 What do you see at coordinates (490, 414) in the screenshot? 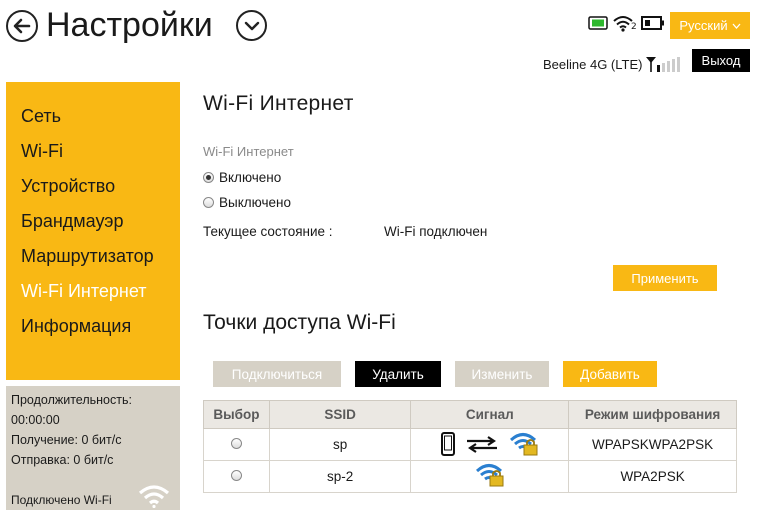
I see `column-header-signal: Сигнал` at bounding box center [490, 414].